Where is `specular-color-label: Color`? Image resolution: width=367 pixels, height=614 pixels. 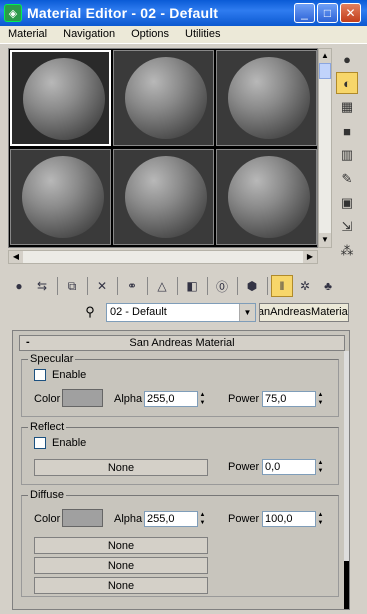 specular-color-label: Color is located at coordinates (47, 399).